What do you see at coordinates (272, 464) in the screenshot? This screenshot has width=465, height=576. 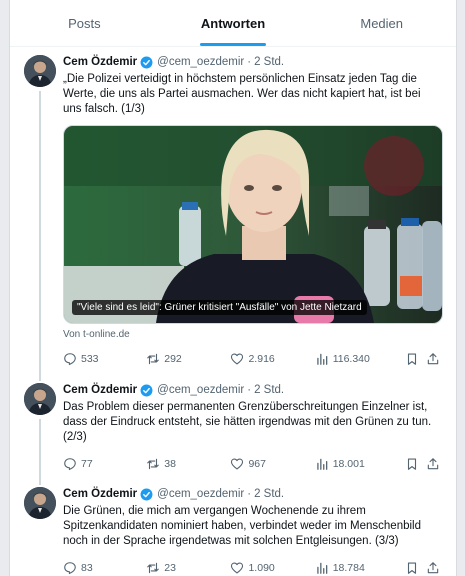 I see `like-button: 967` at bounding box center [272, 464].